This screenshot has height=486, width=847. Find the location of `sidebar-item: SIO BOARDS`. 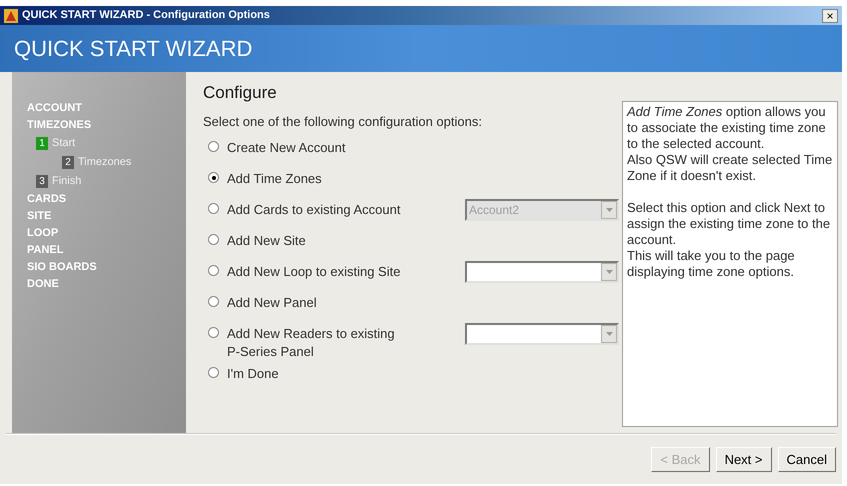

sidebar-item: SIO BOARDS is located at coordinates (56, 267).